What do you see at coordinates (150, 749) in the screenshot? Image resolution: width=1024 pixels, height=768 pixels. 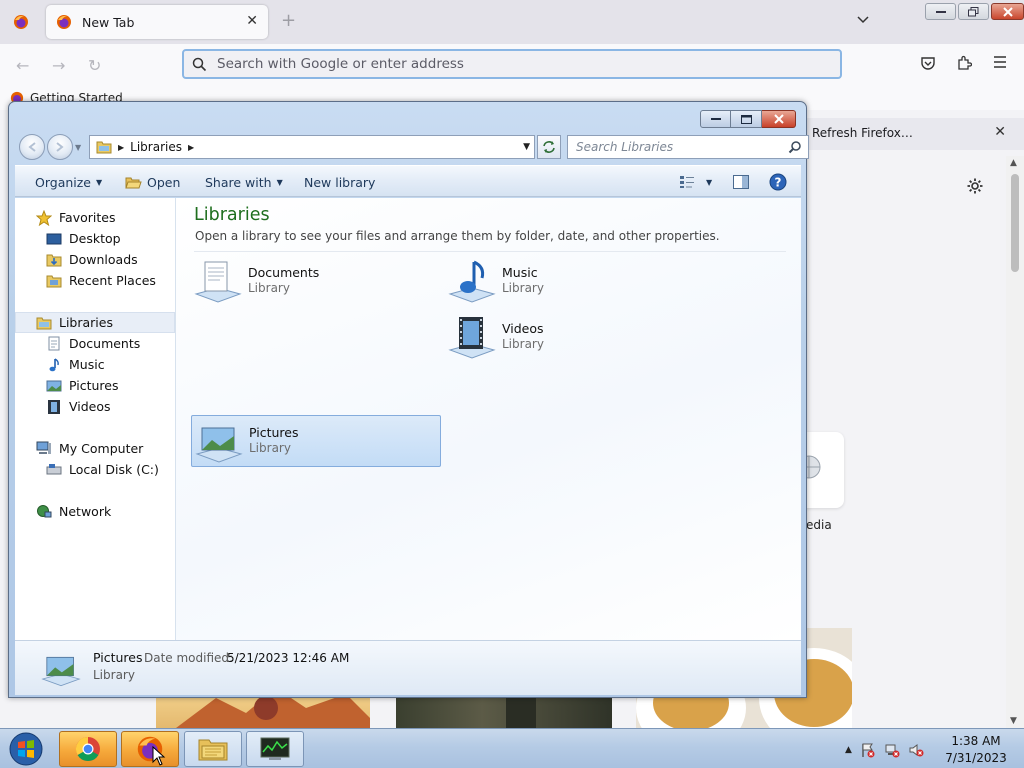 I see `taskbar-firefox` at bounding box center [150, 749].